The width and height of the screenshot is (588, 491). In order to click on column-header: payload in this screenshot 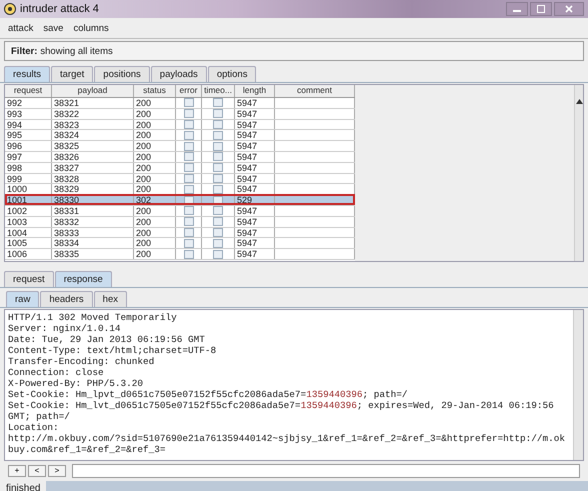, I will do `click(93, 91)`.